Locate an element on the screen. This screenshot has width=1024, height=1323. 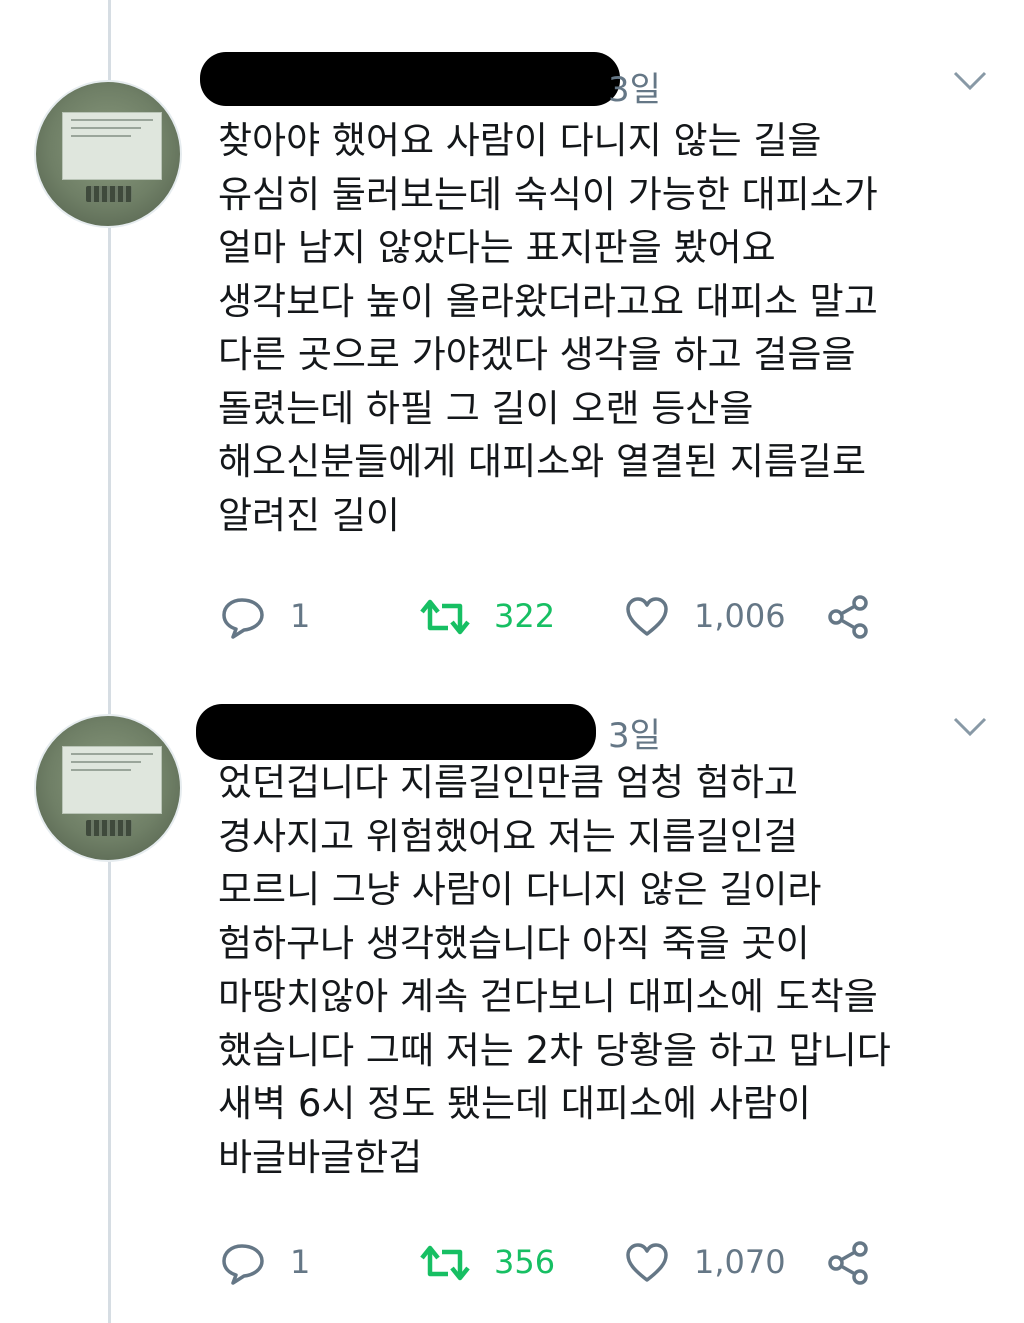
tweet-text-line: 모르니 그냥 사람이 다니지 않은 길이라 is located at coordinates (520, 889).